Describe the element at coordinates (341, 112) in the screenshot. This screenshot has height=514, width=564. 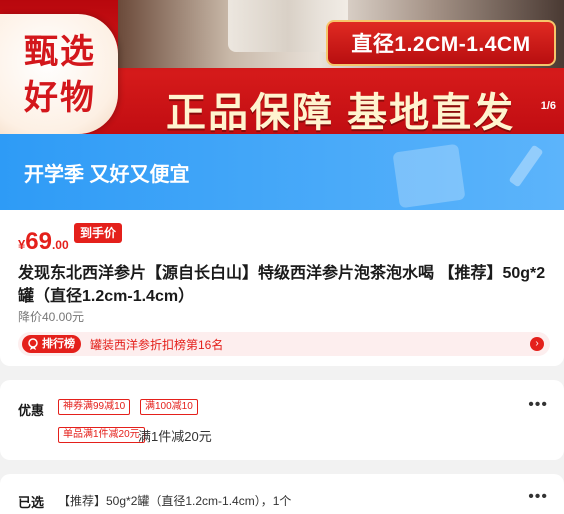
I see `hero-slogan: 正品保障 基地直发` at that location.